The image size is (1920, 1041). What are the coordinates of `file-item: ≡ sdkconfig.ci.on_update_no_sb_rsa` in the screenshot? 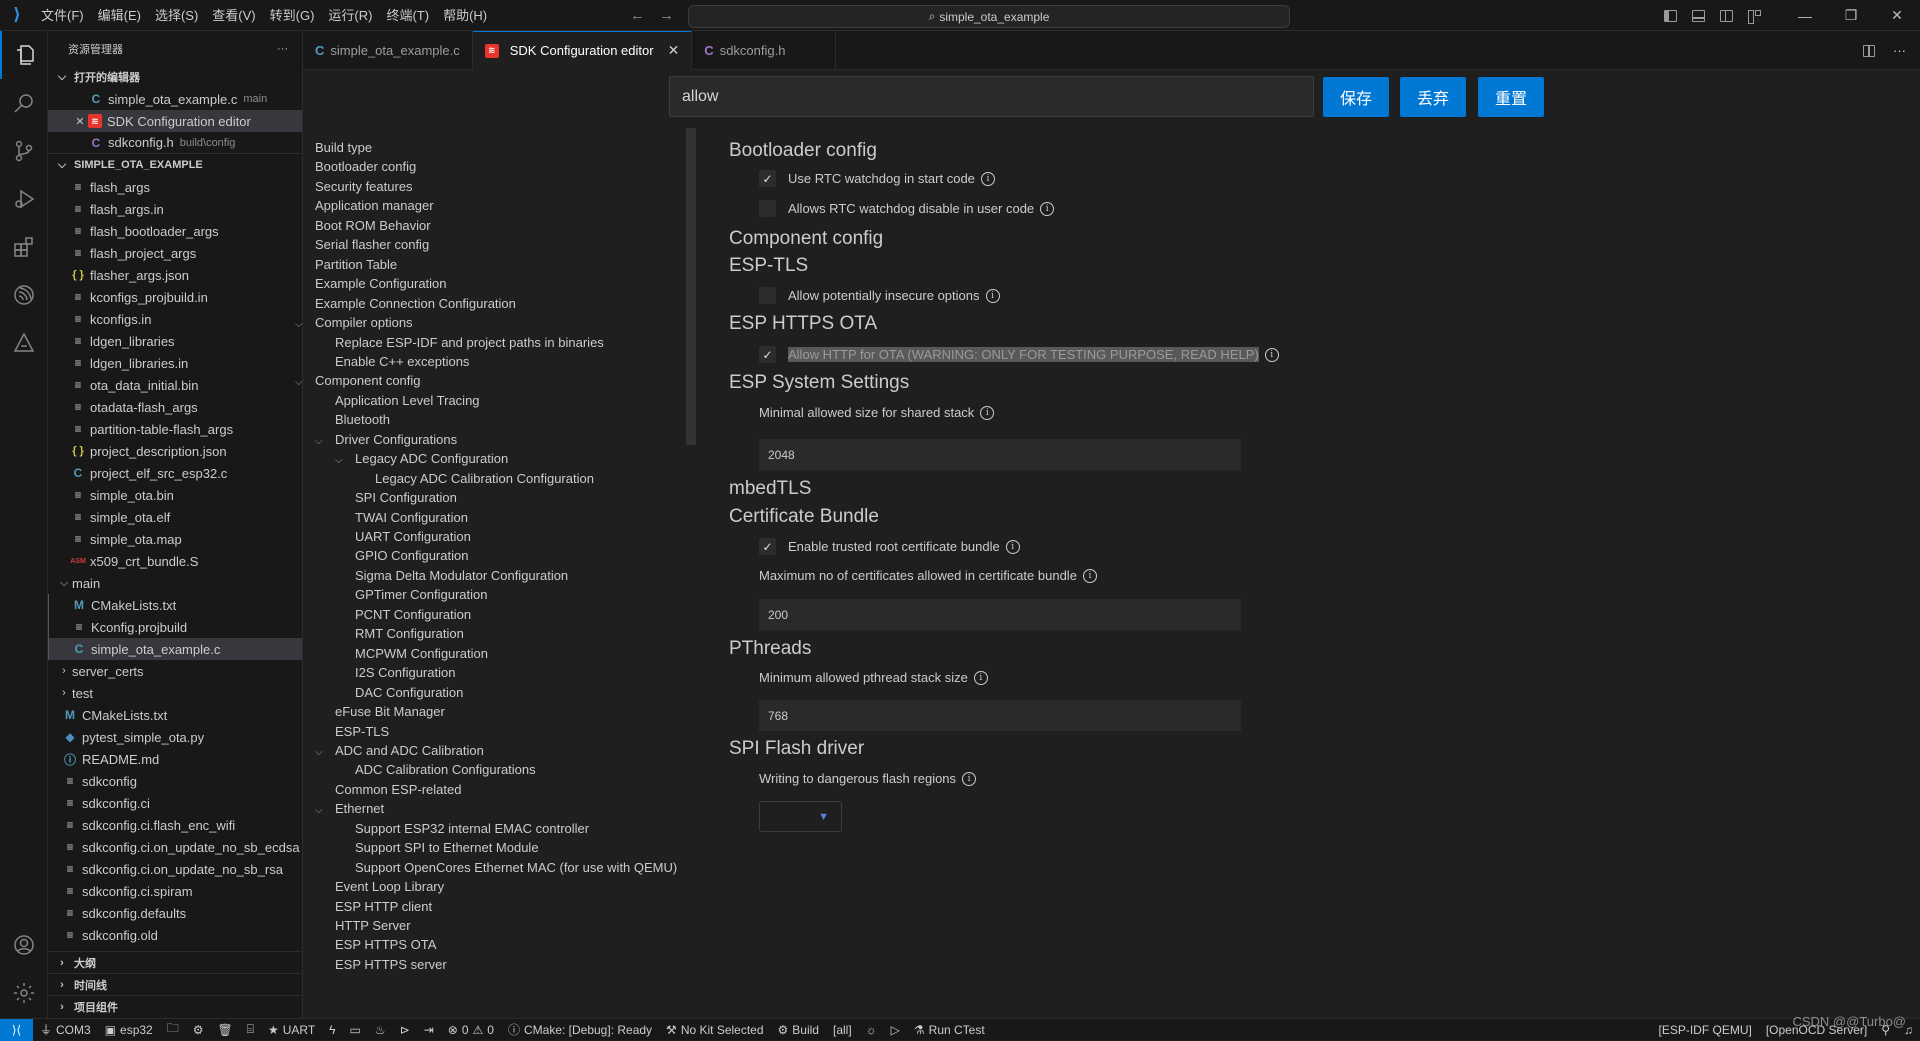 It's located at (175, 869).